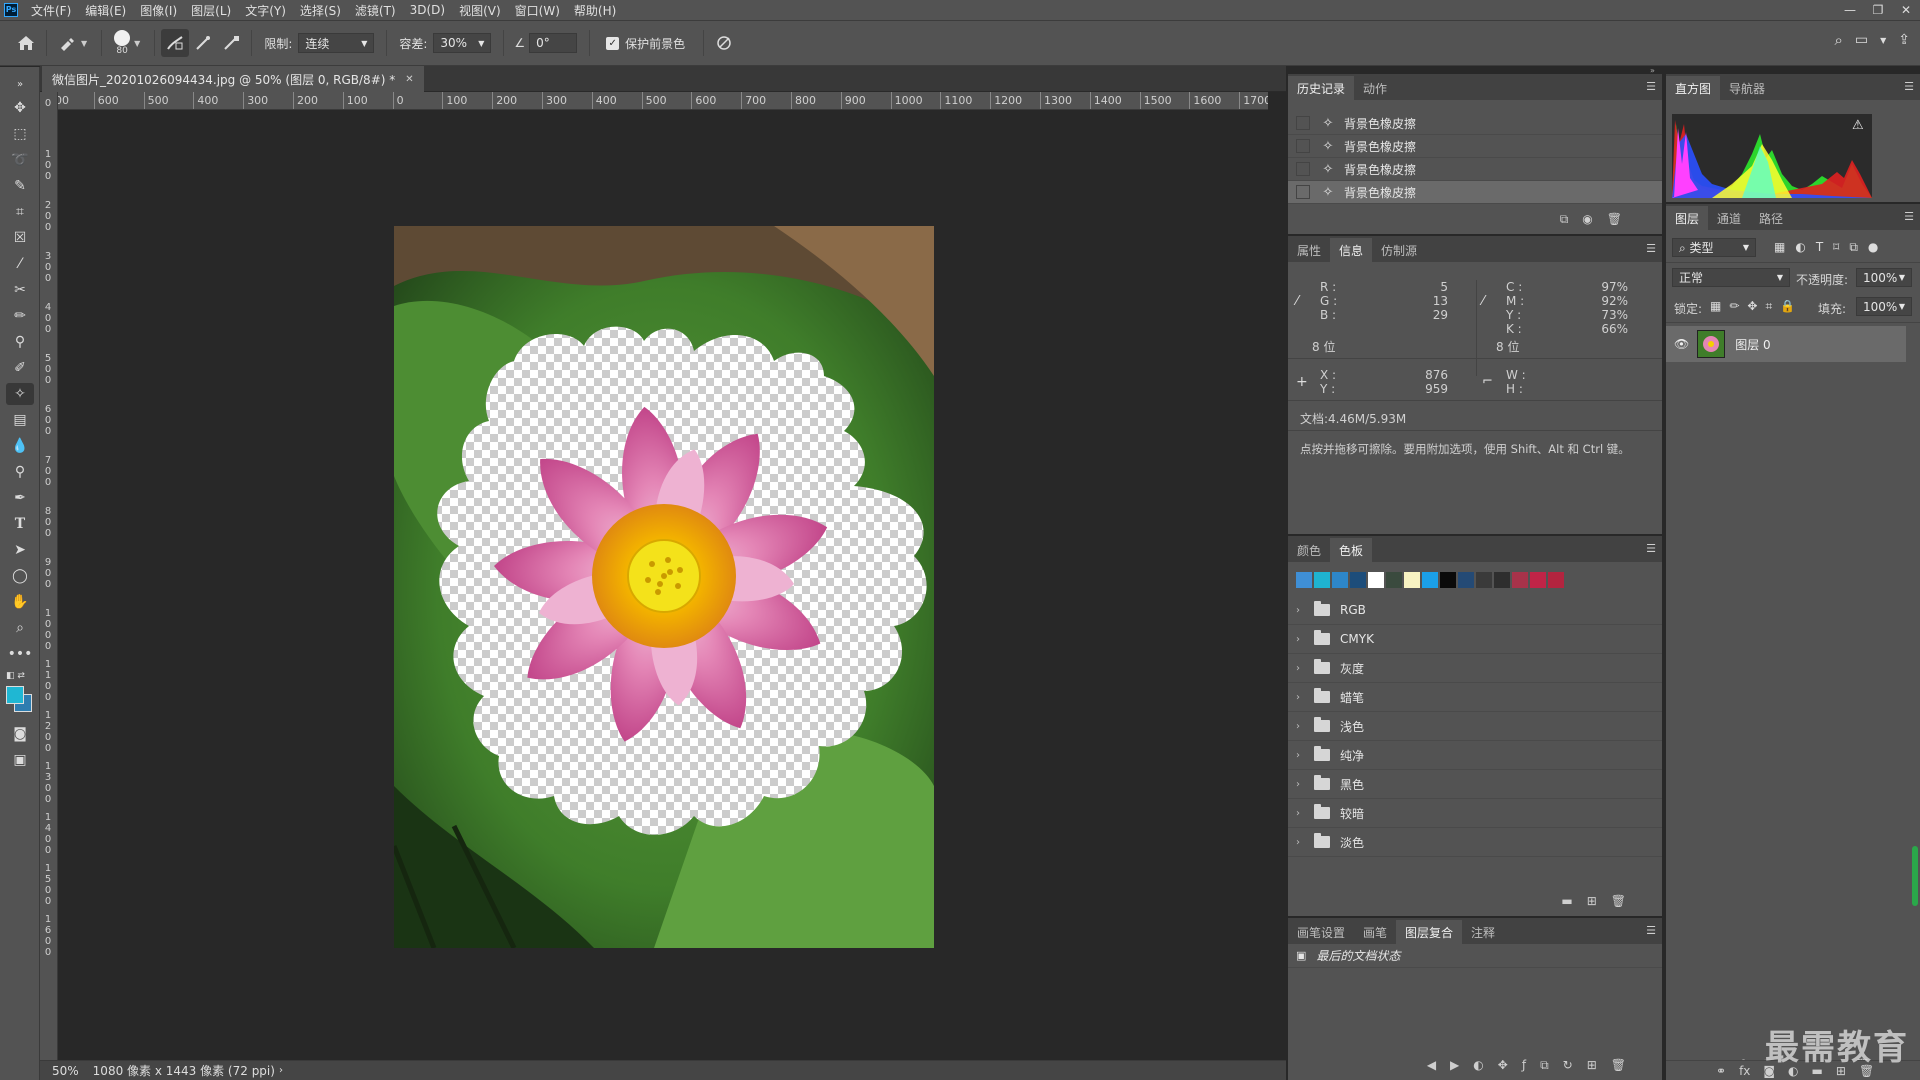  I want to click on menu-type: 文字(Y), so click(265, 10).